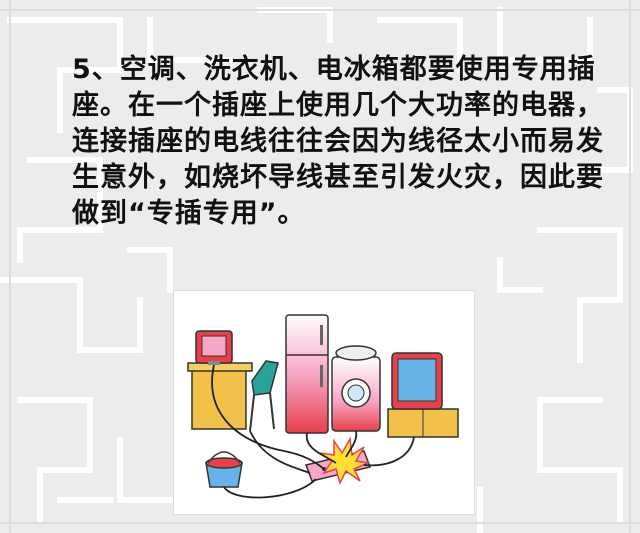  What do you see at coordinates (356, 388) in the screenshot?
I see `washing-machine-icon` at bounding box center [356, 388].